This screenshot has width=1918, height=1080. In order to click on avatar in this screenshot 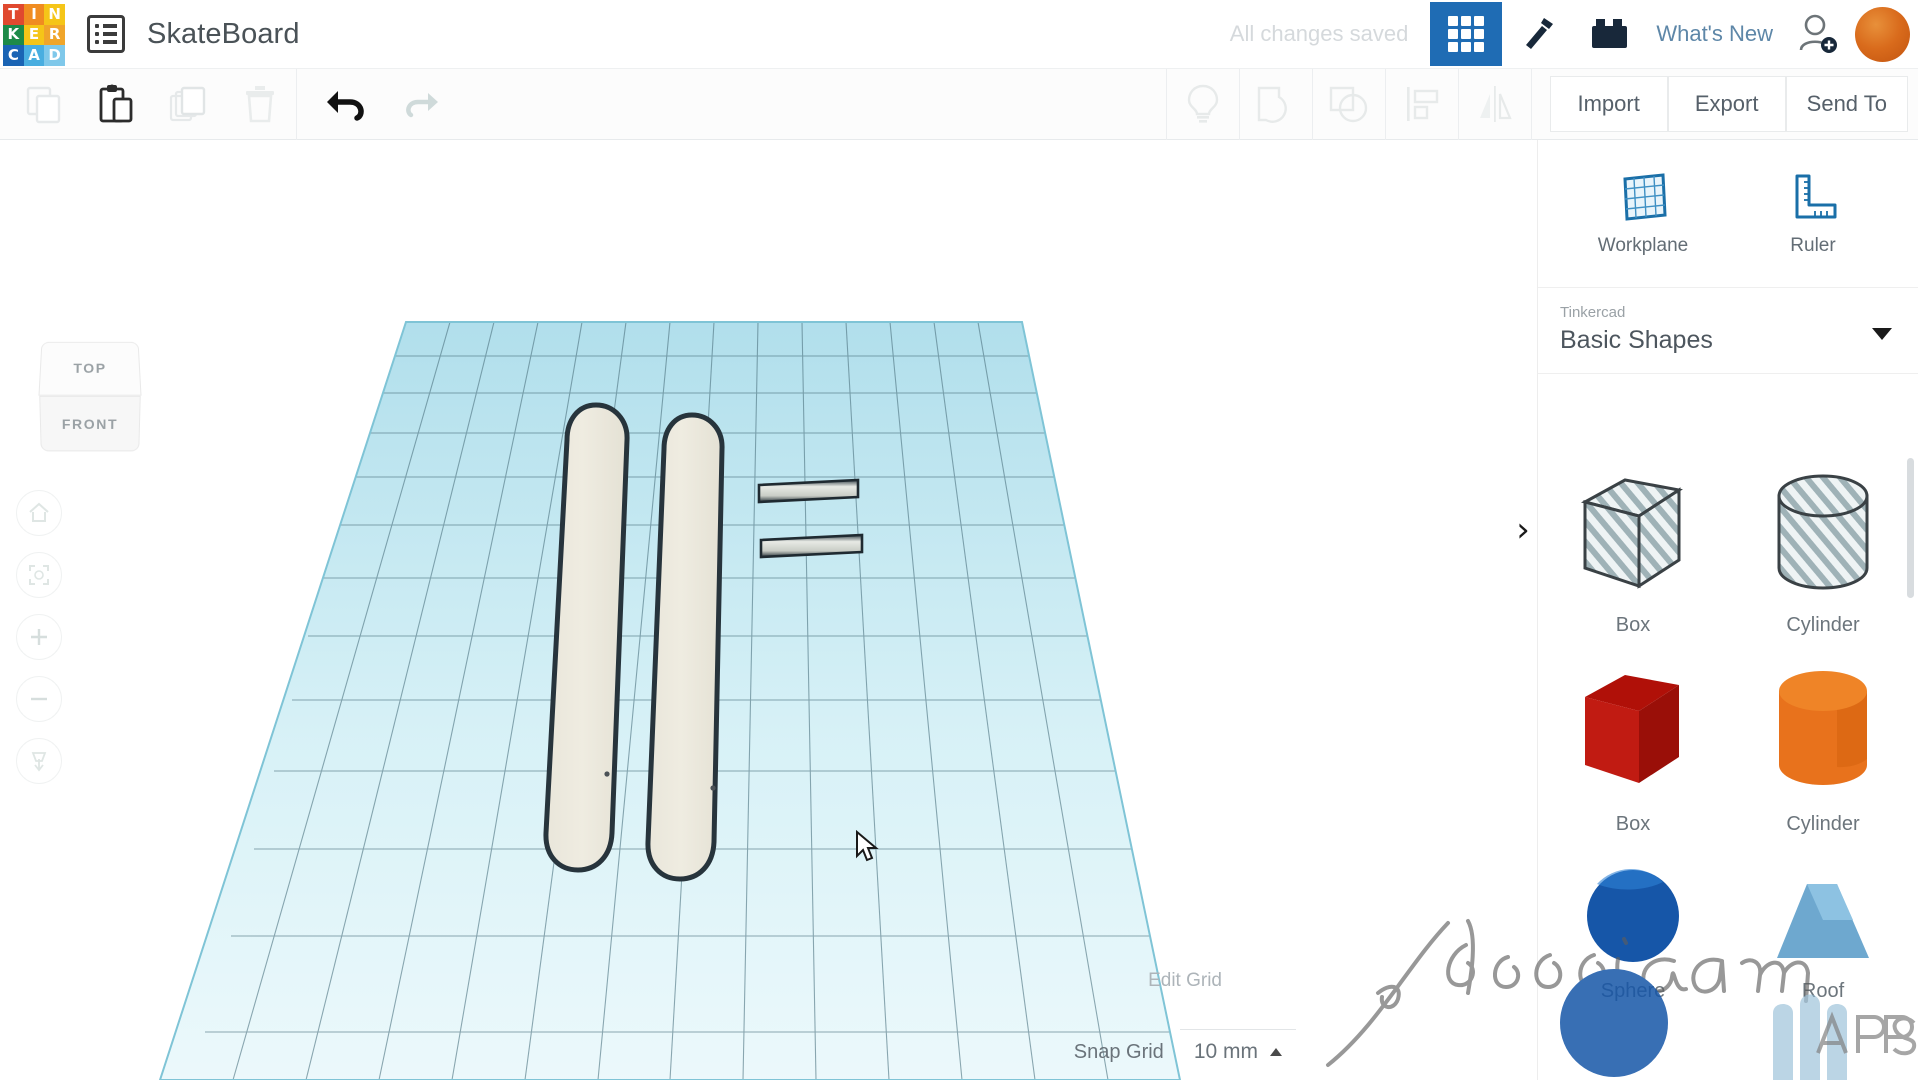, I will do `click(1882, 34)`.